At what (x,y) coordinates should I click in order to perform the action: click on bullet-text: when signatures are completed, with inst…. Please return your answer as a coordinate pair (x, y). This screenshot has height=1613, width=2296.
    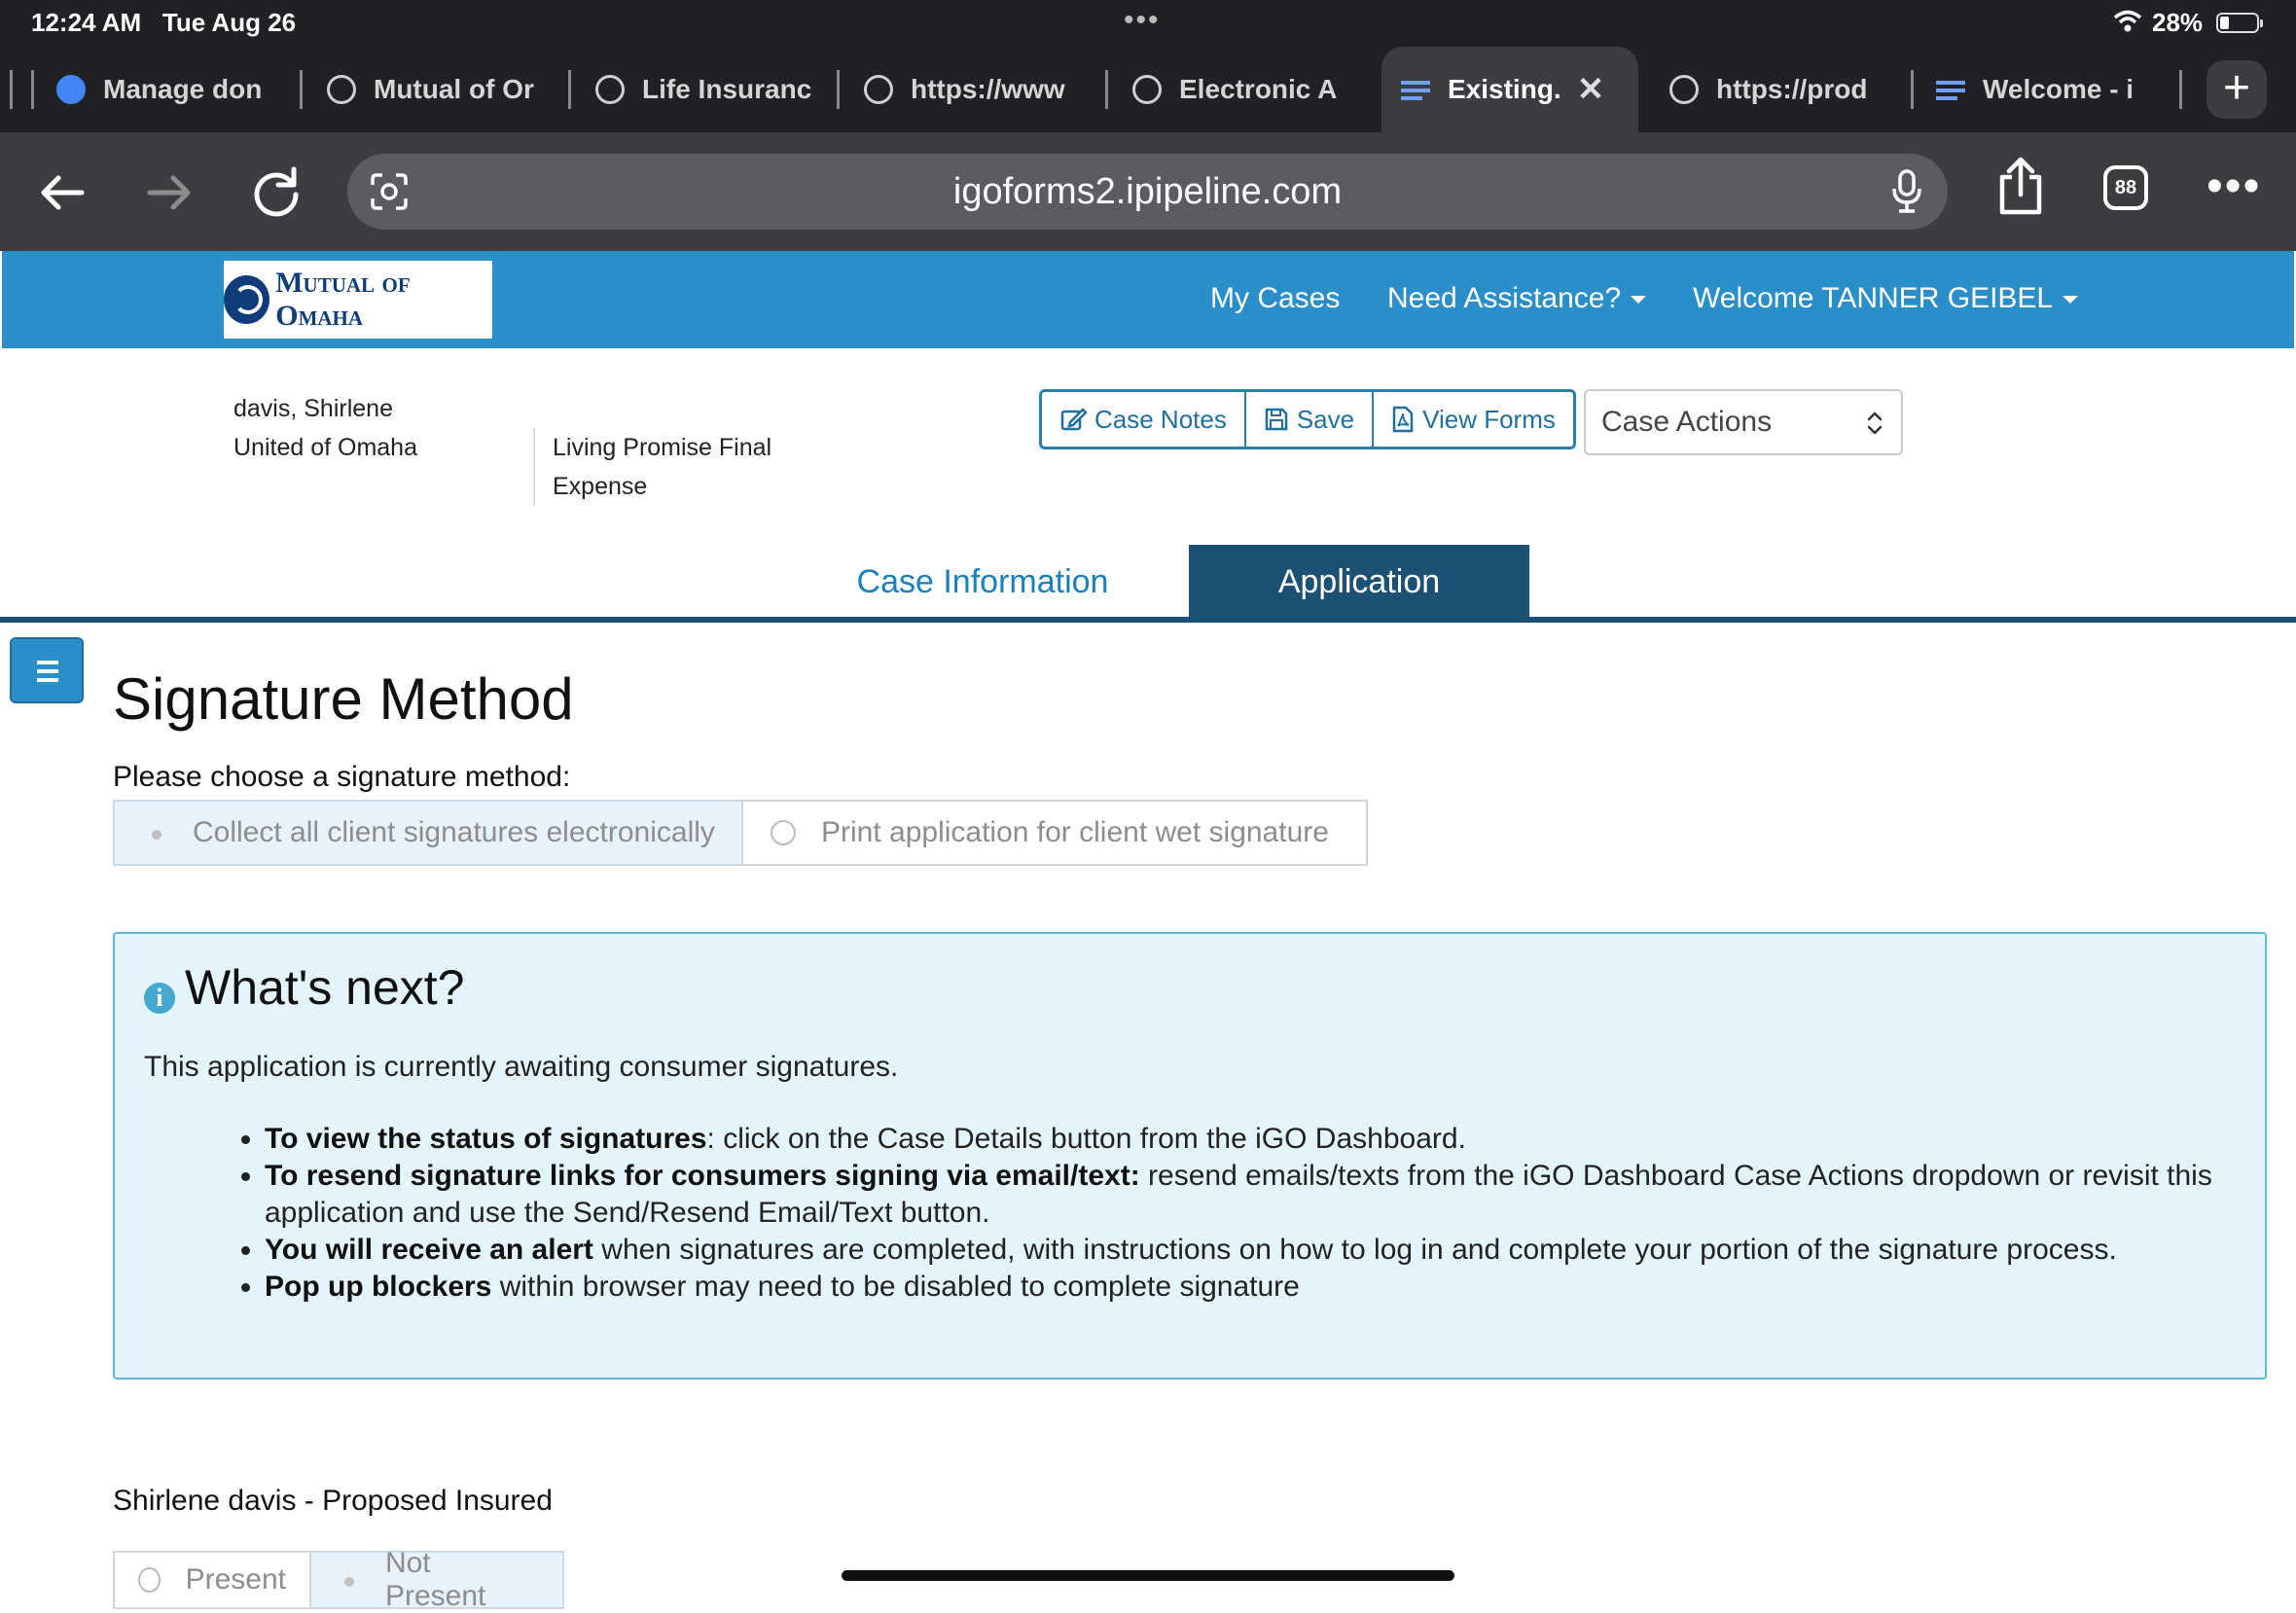
    Looking at the image, I should click on (1354, 1250).